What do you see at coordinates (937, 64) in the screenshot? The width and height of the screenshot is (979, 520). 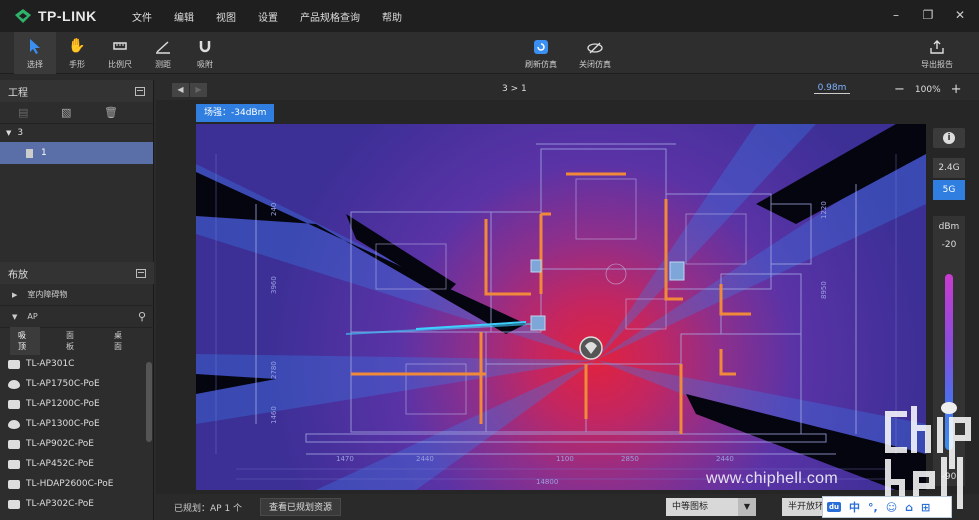 I see `export-report-label: 导出报告` at bounding box center [937, 64].